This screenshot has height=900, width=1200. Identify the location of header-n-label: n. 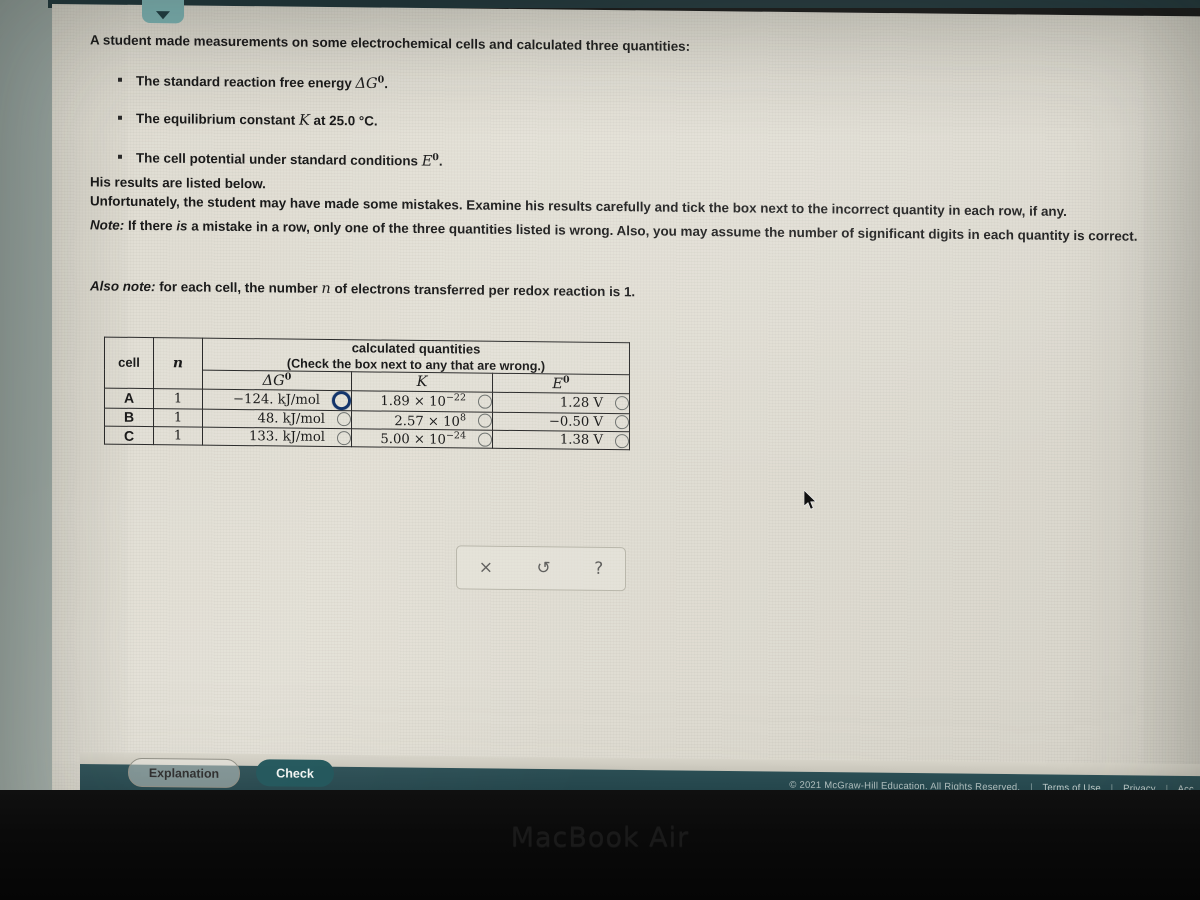
(178, 363).